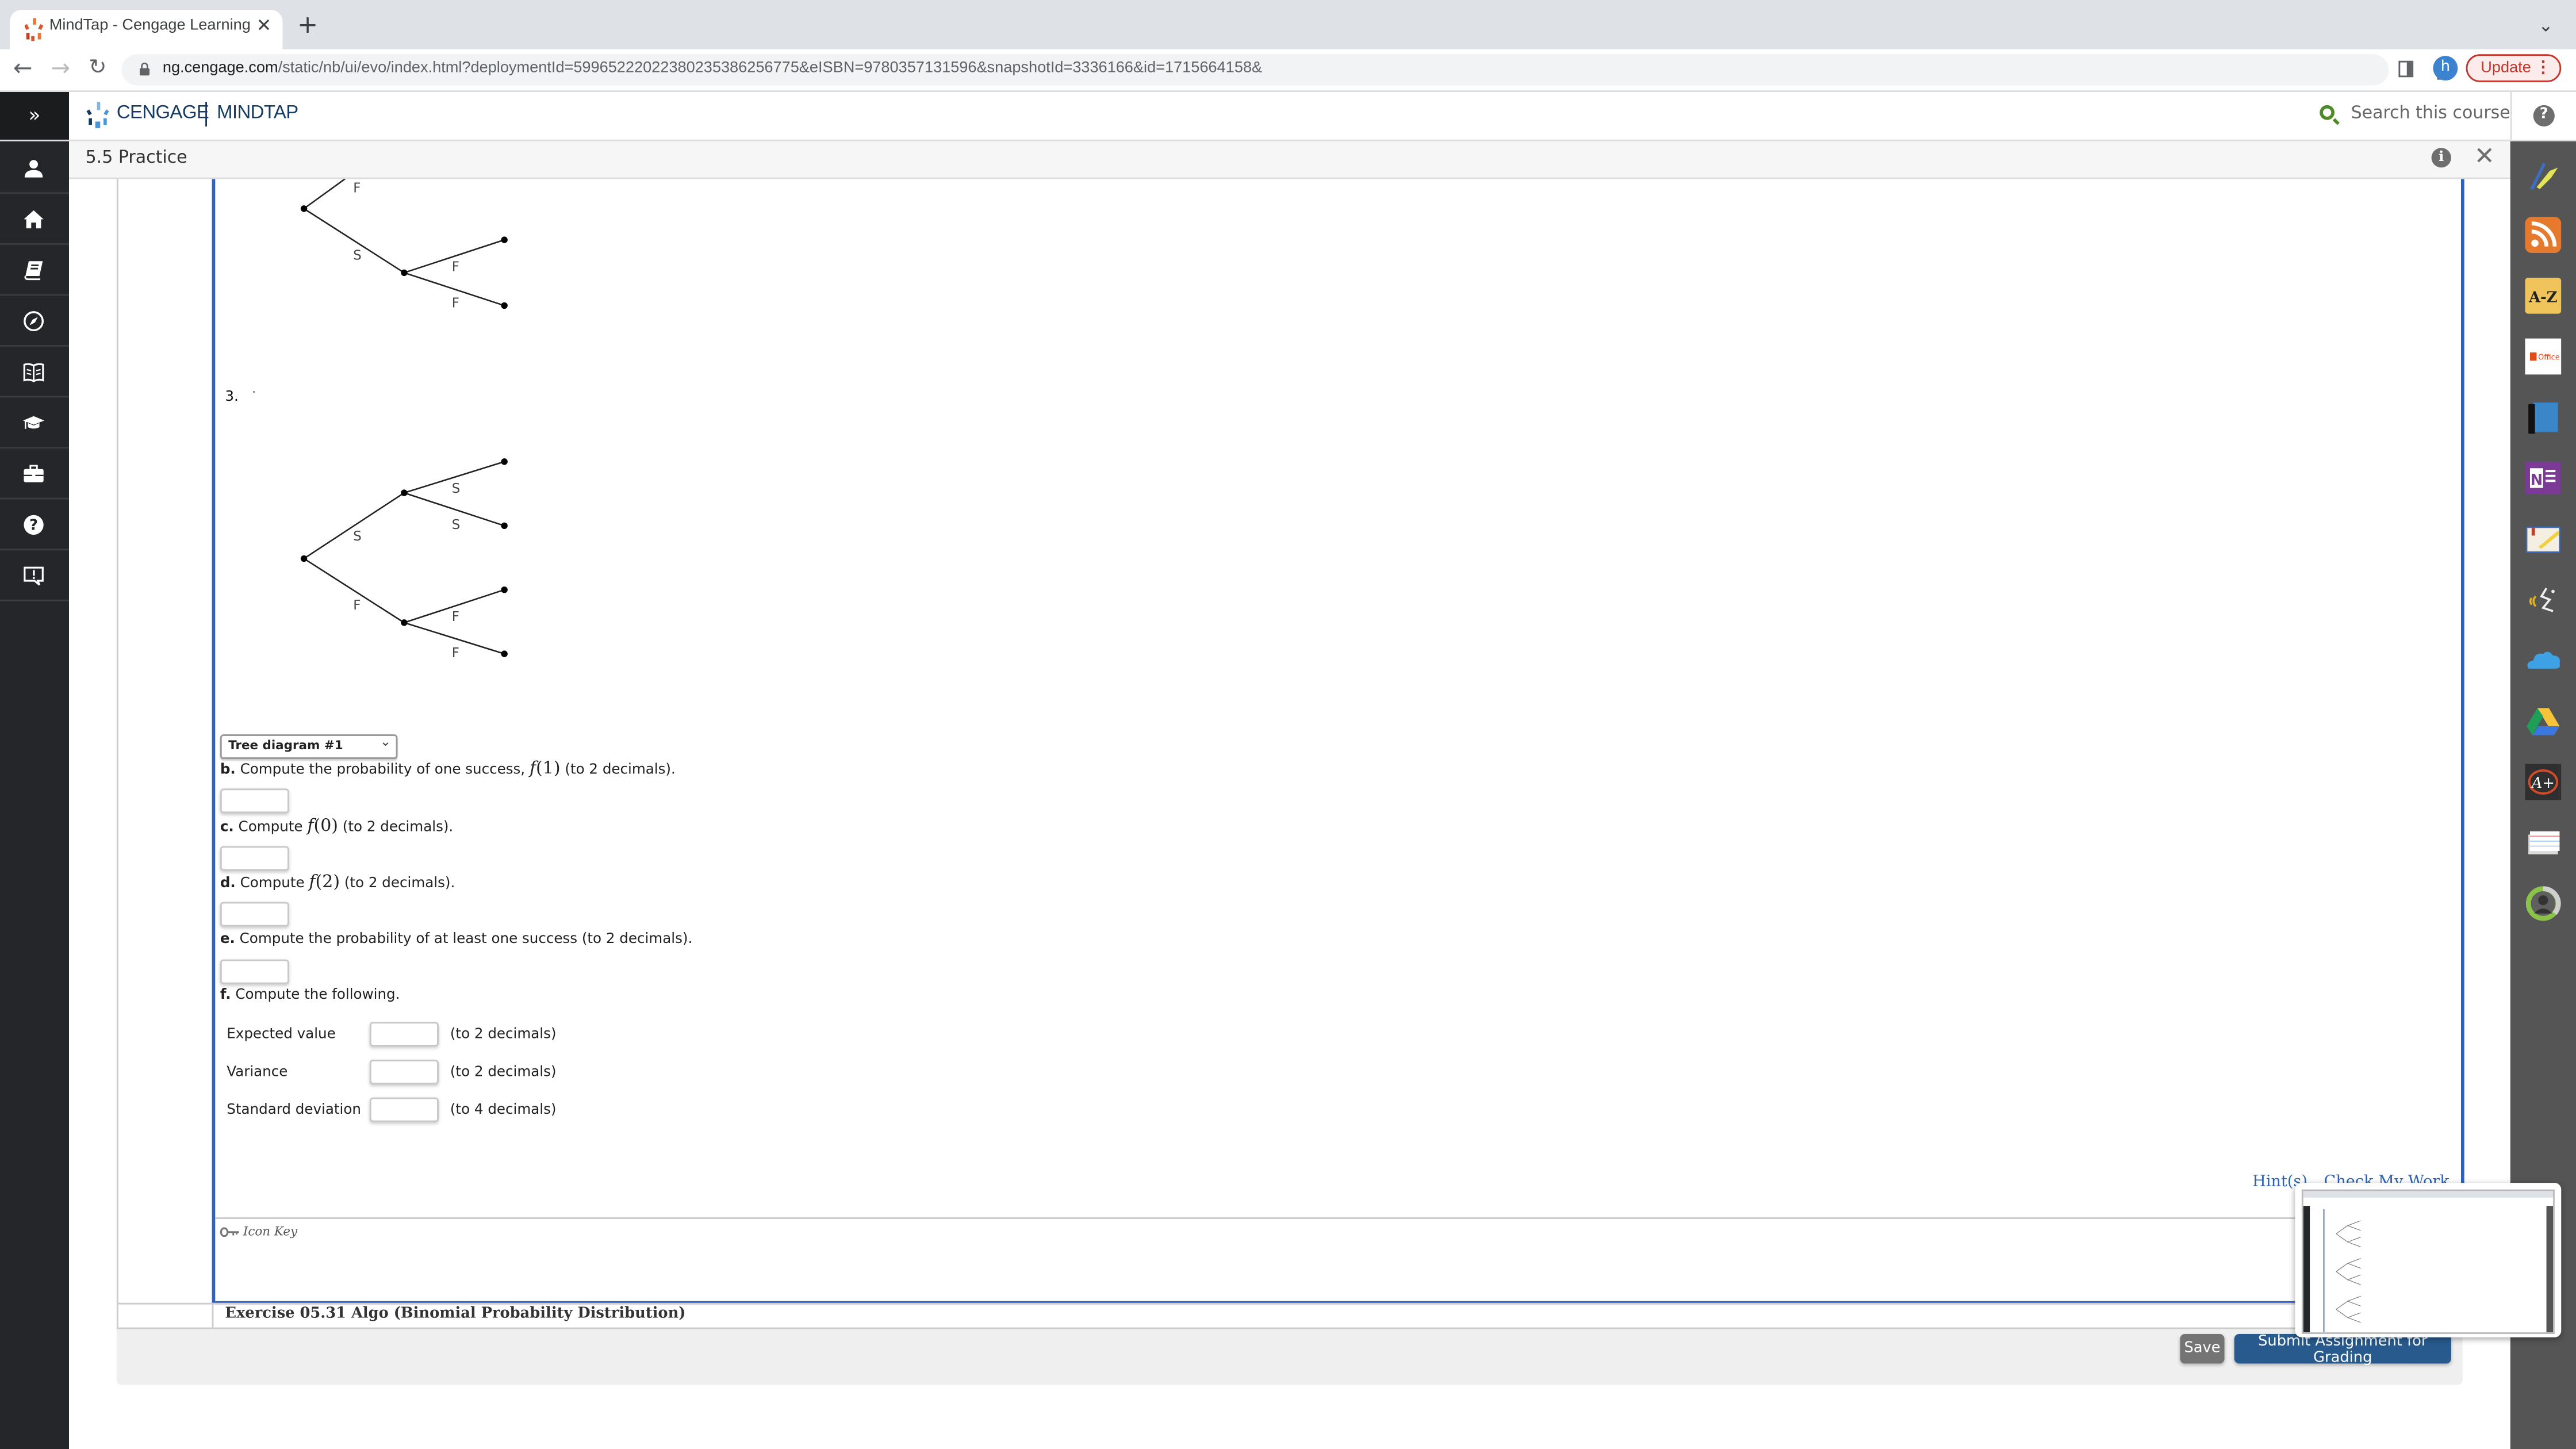 The width and height of the screenshot is (2576, 1449). What do you see at coordinates (2202, 1349) in the screenshot?
I see `save-button: Save` at bounding box center [2202, 1349].